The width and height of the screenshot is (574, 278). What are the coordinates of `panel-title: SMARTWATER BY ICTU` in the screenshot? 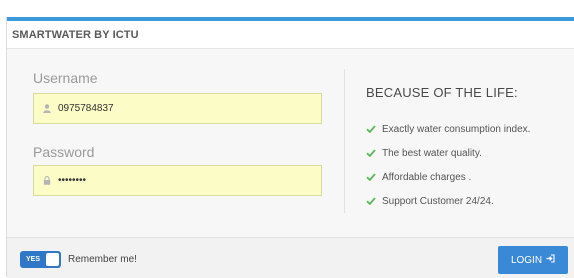 It's located at (290, 35).